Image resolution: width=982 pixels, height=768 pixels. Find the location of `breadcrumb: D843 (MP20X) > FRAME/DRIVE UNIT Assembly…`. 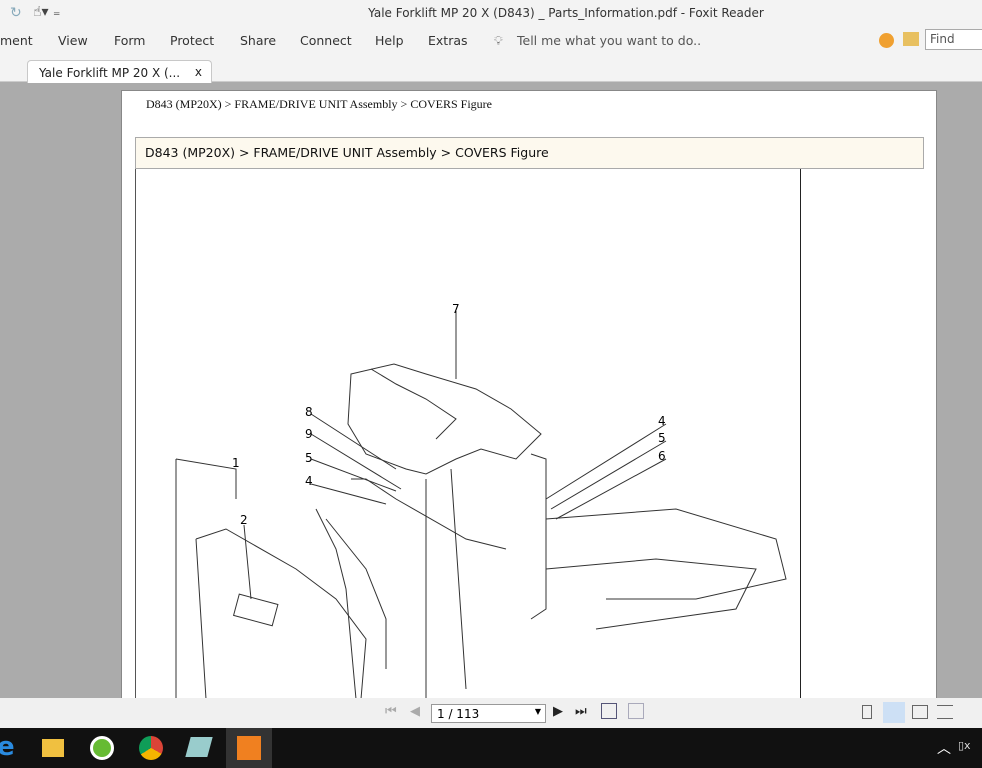

breadcrumb: D843 (MP20X) > FRAME/DRIVE UNIT Assembly… is located at coordinates (529, 153).